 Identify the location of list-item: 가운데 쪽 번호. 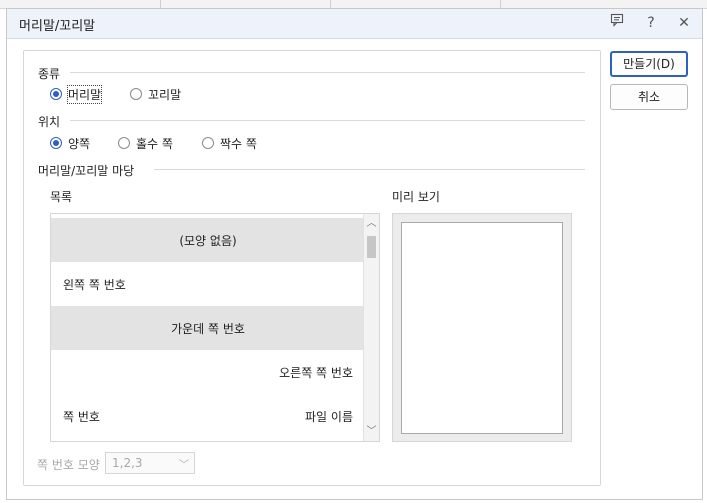
(208, 328).